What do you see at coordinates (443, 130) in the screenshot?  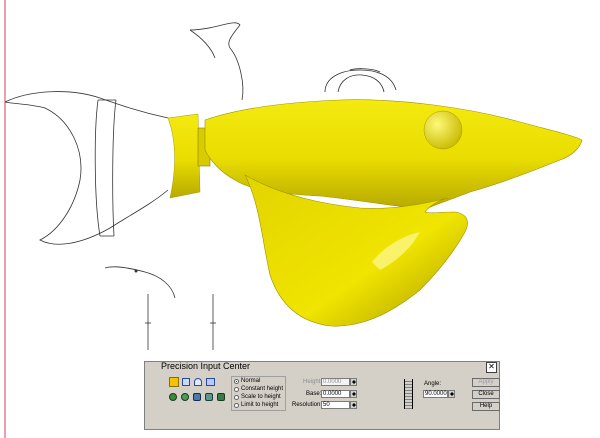 I see `shark-eye` at bounding box center [443, 130].